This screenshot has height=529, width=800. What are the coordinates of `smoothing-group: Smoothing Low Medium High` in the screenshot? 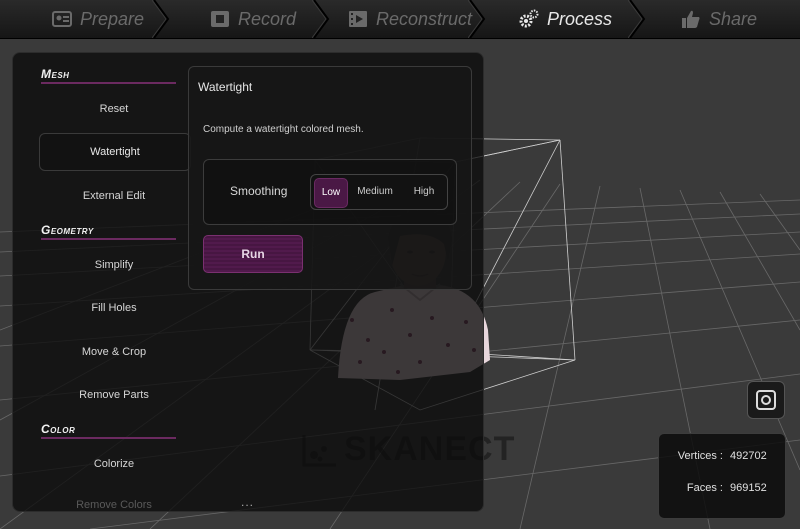 It's located at (330, 192).